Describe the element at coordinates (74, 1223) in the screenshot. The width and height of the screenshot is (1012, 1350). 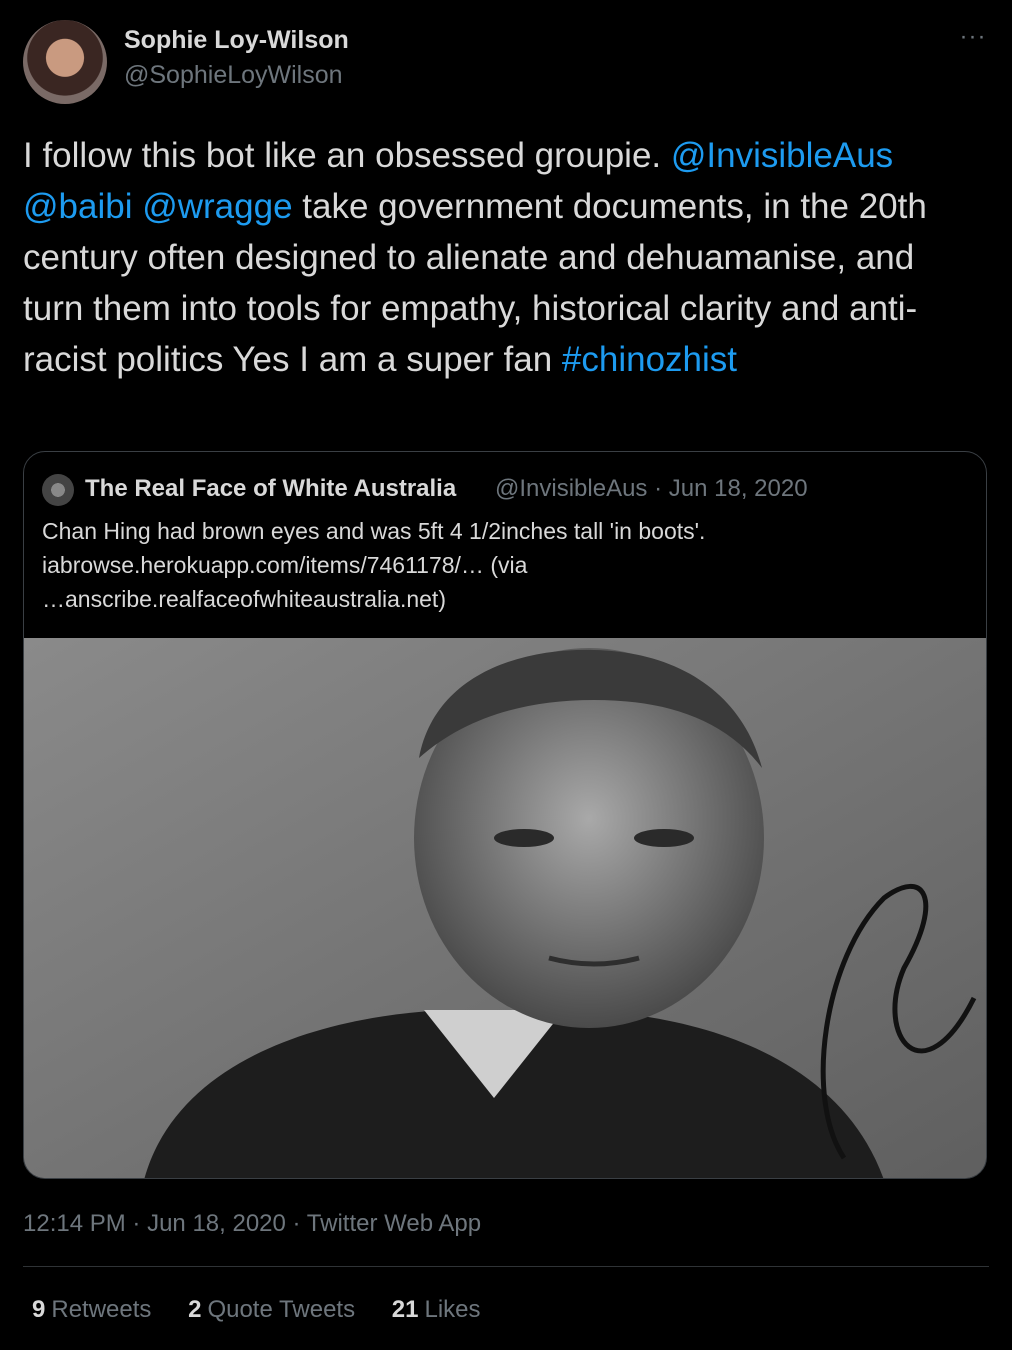
I see `tweet-time: 12:14 PM` at that location.